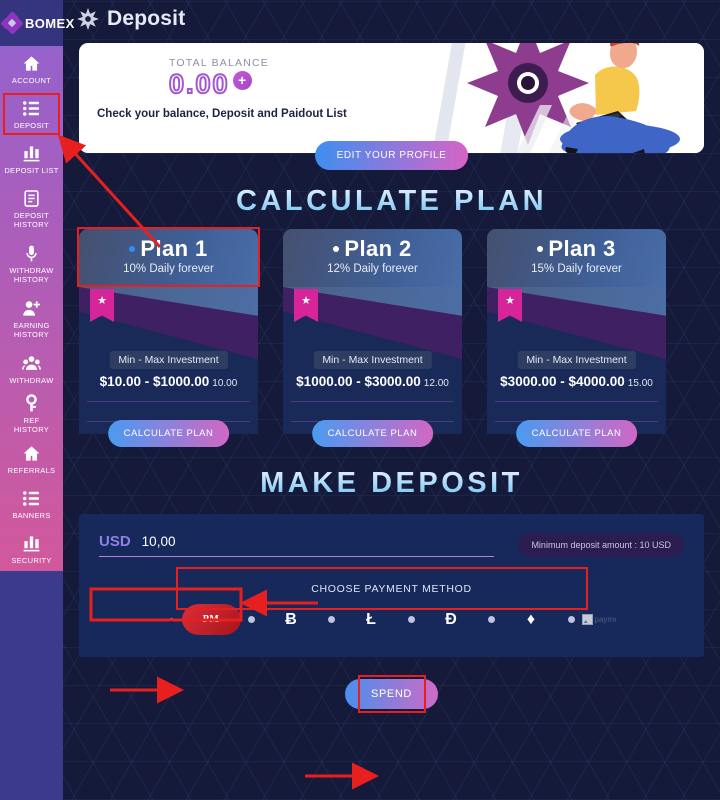 The width and height of the screenshot is (720, 800). What do you see at coordinates (31, 403) in the screenshot?
I see `key-icon` at bounding box center [31, 403].